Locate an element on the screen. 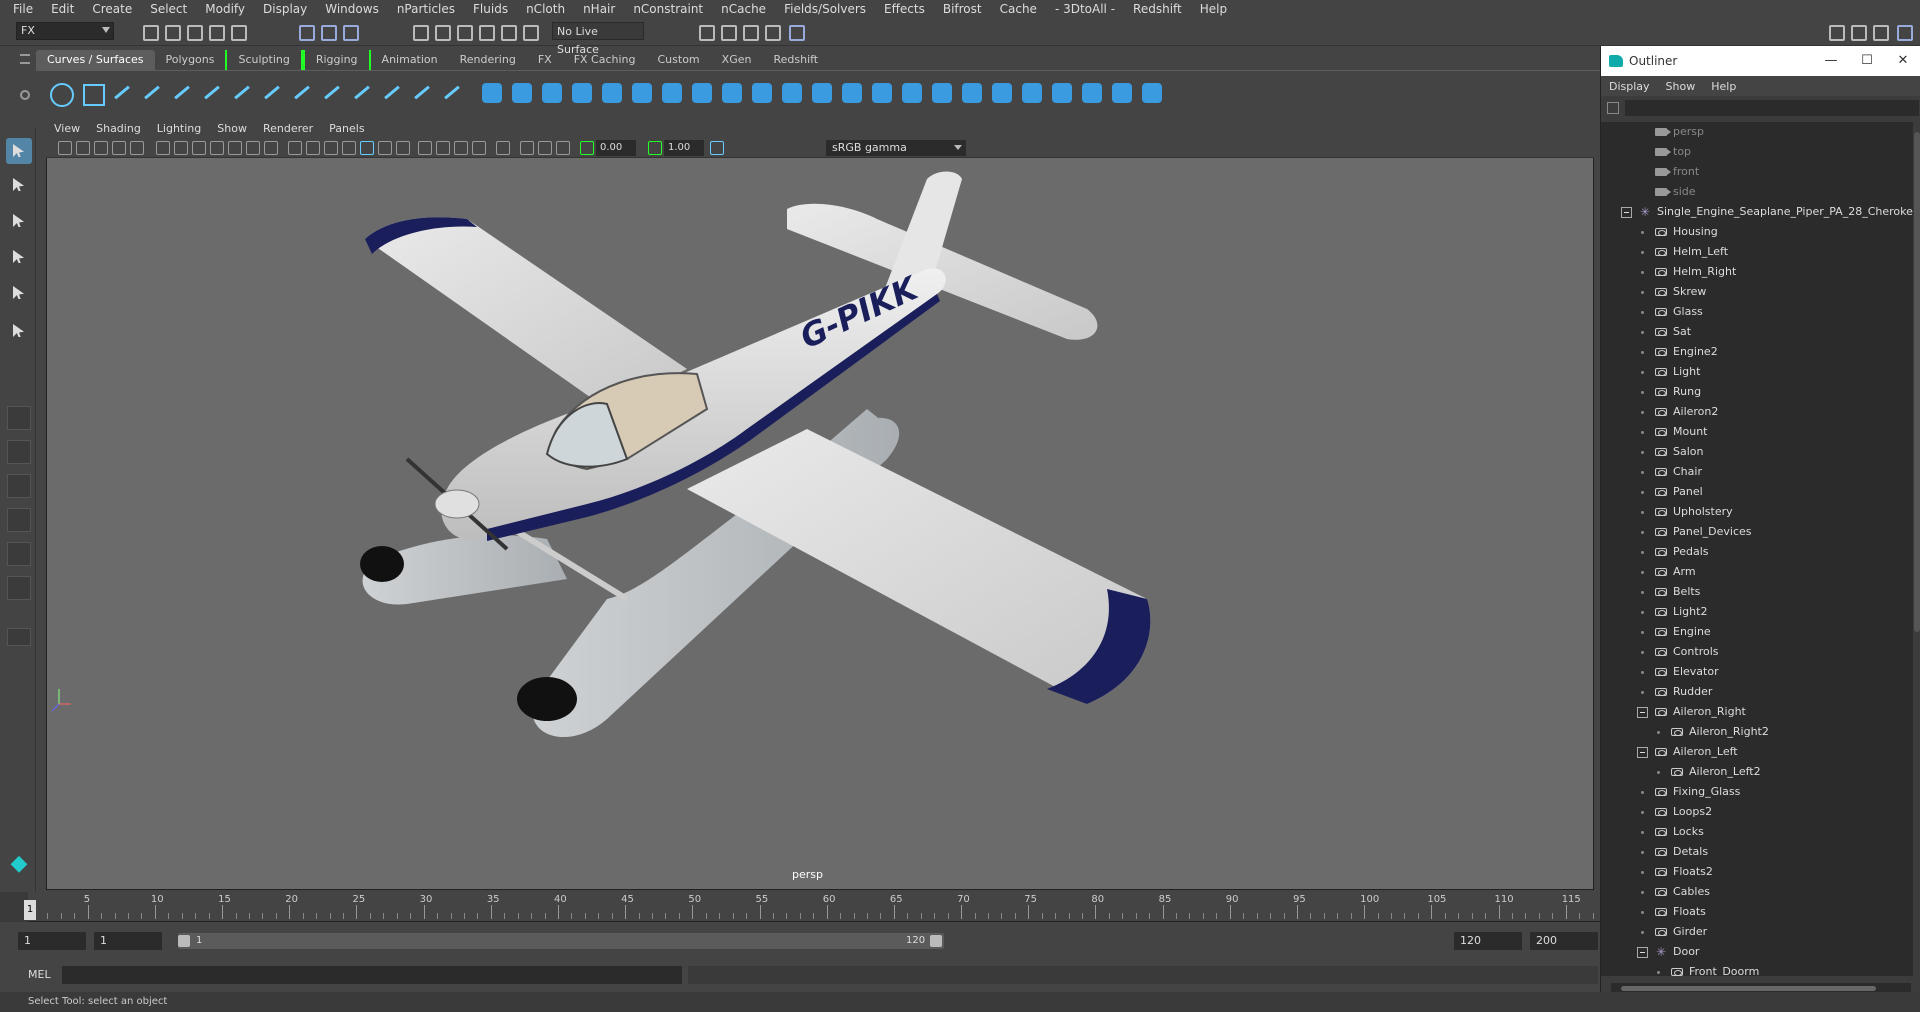  outliner-item: Aileron2 is located at coordinates (1757, 412).